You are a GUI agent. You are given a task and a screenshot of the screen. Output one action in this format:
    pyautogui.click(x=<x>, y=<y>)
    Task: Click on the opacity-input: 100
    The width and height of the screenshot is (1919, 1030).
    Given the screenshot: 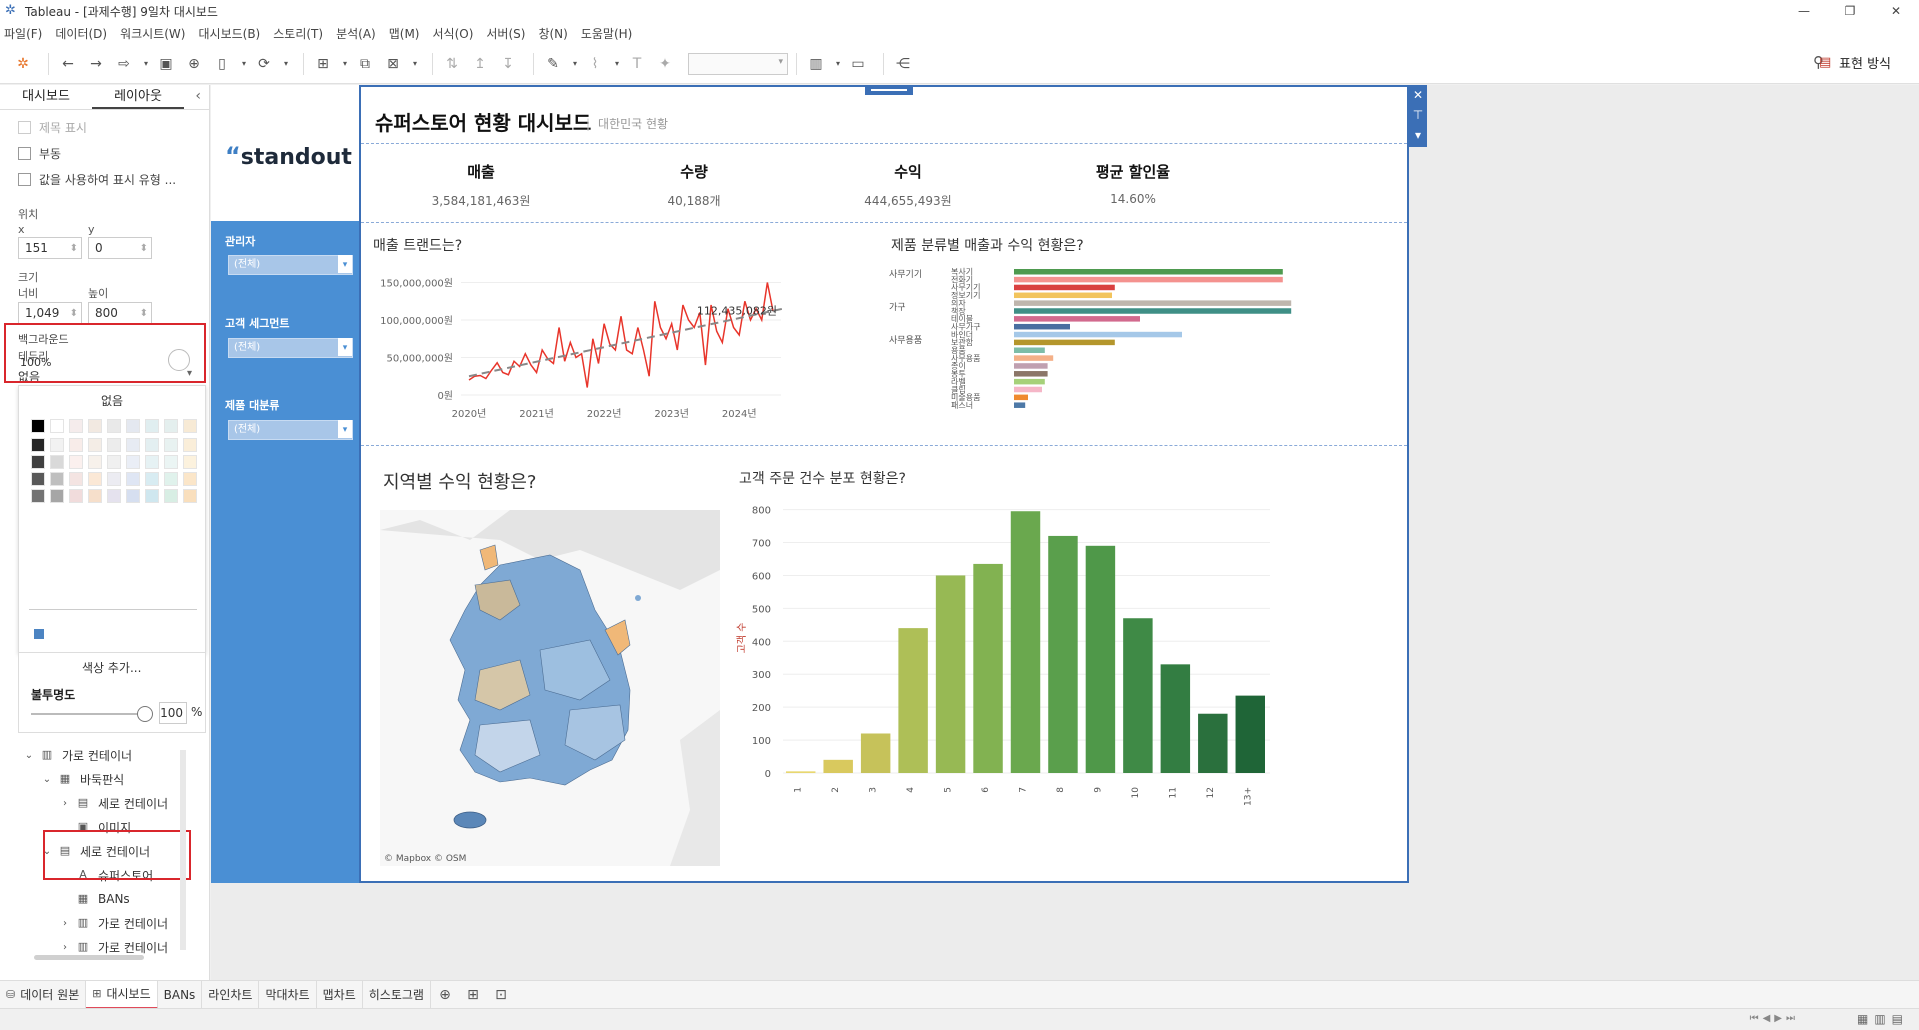 What is the action you would take?
    pyautogui.click(x=173, y=713)
    